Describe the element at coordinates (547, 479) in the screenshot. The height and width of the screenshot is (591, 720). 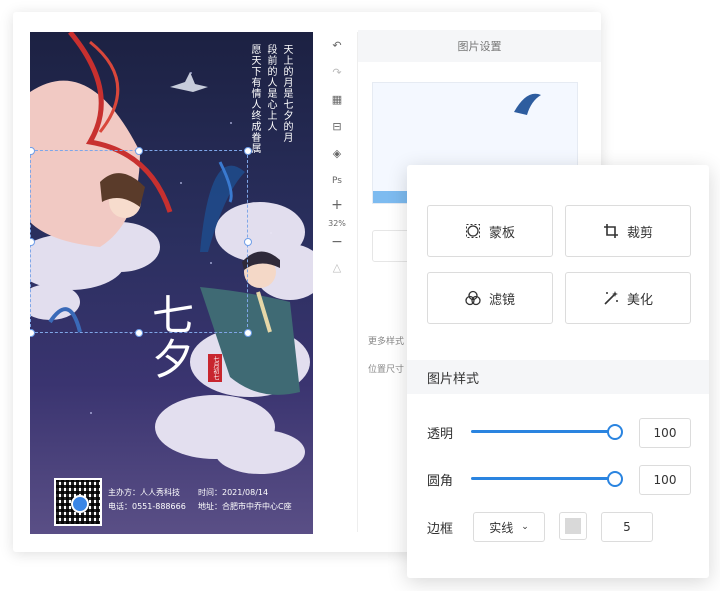
I see `radius-slider` at that location.